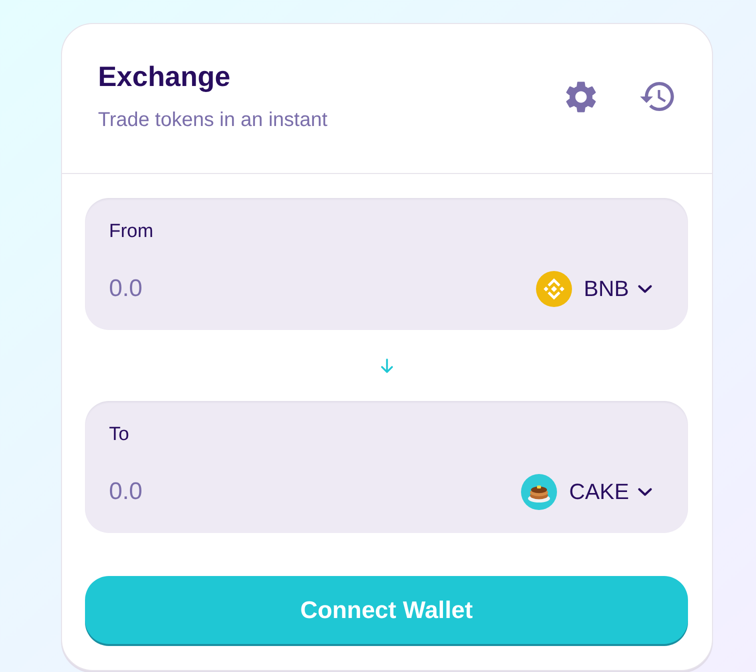  What do you see at coordinates (586, 492) in the screenshot?
I see `token-select-button: CAKE` at bounding box center [586, 492].